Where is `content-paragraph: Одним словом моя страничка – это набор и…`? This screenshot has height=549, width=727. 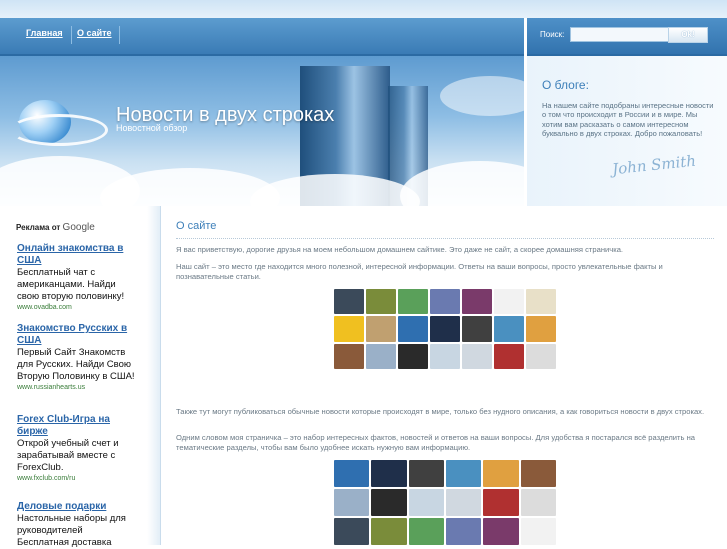 content-paragraph: Одним словом моя страничка – это набор и… is located at coordinates (436, 442).